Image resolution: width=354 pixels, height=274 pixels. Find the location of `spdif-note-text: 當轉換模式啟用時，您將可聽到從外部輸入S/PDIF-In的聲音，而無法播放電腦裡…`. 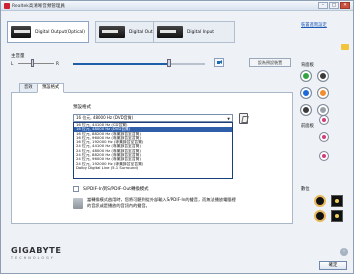

spdif-note-text: 當轉換模式啟用時，您將可聽到從外部輸入S/PDIF-In的聲音，而無法播放電腦裡… is located at coordinates (161, 202).